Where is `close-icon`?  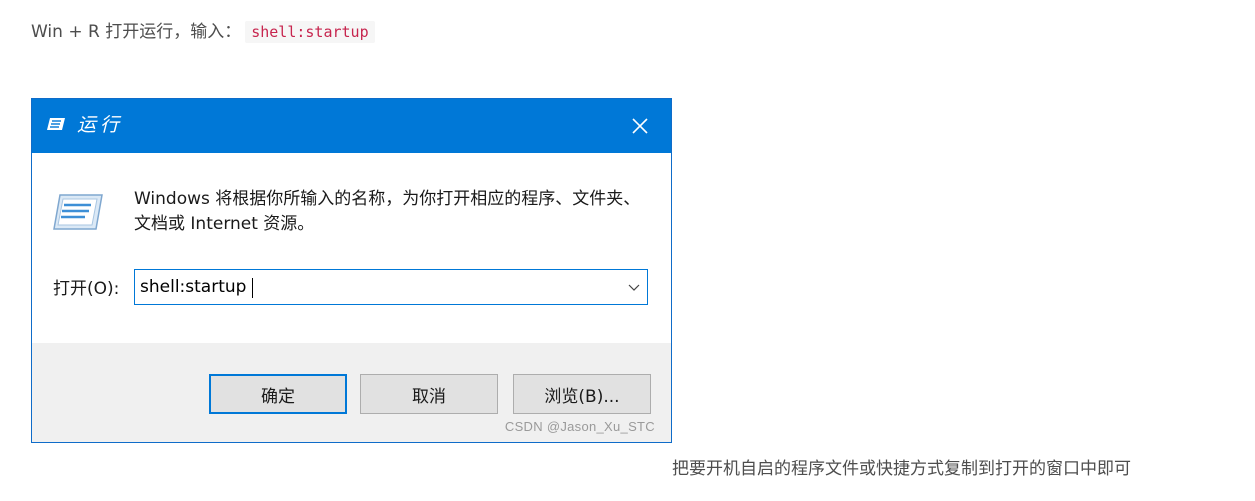
close-icon is located at coordinates (640, 126).